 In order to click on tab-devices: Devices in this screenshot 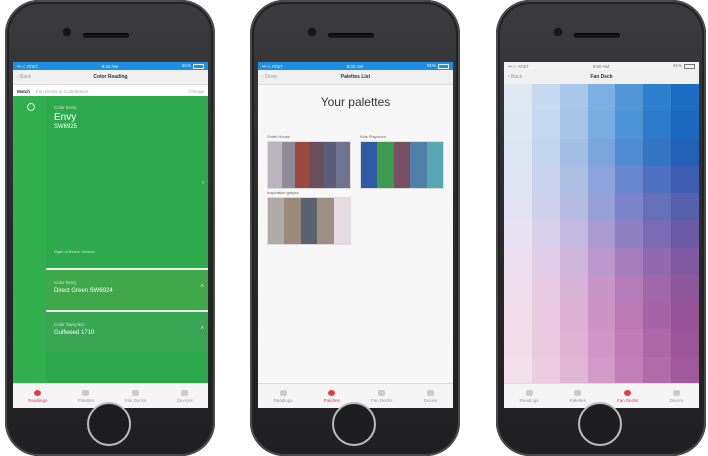, I will do `click(185, 396)`.